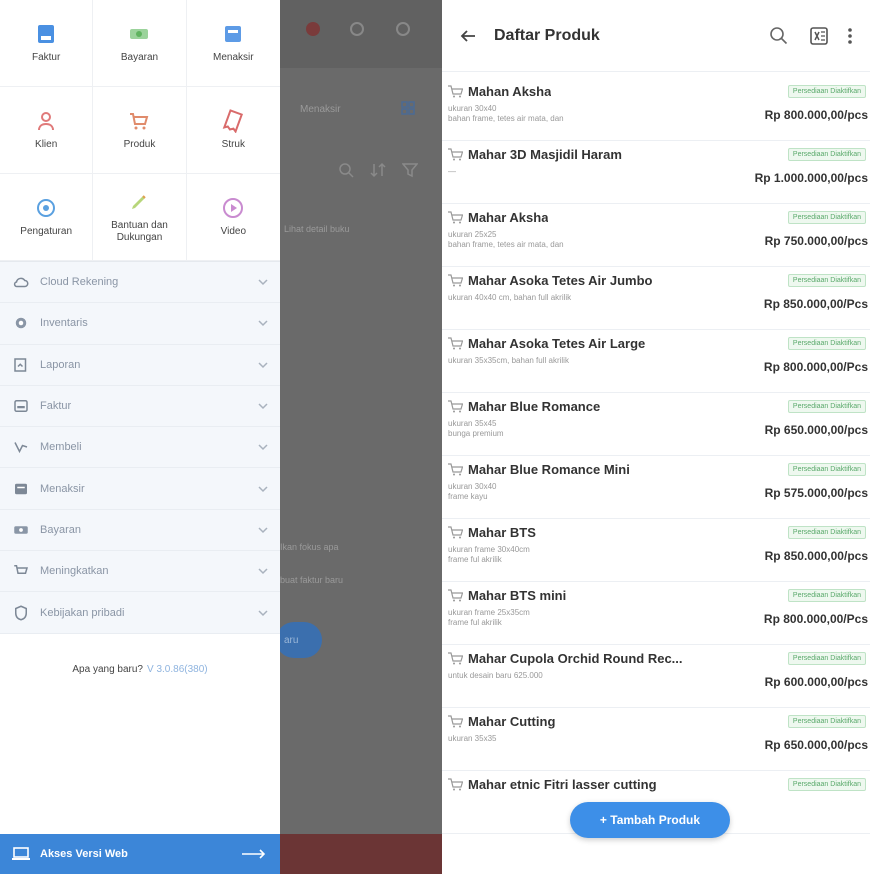  What do you see at coordinates (598, 217) in the screenshot?
I see `product-name: Mahar Aksha` at bounding box center [598, 217].